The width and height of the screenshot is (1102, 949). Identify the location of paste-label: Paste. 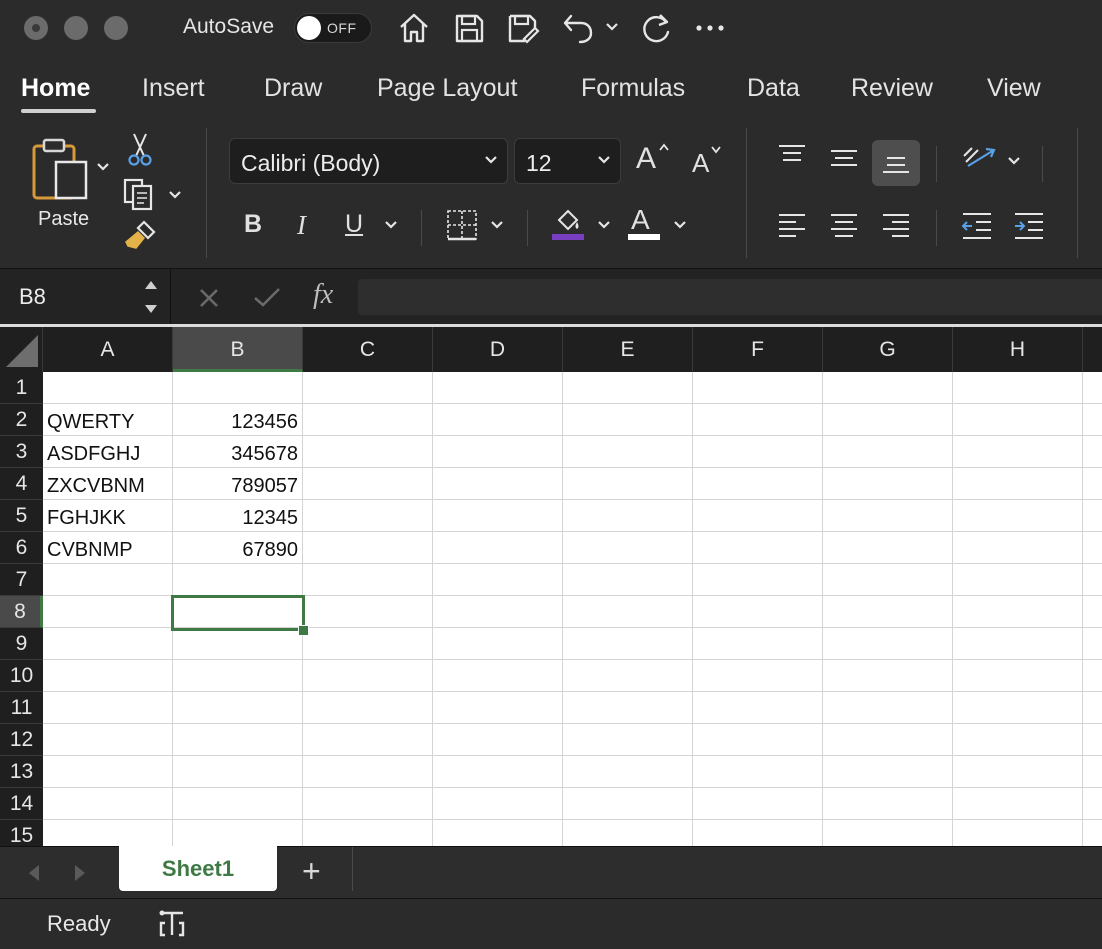
(63, 219).